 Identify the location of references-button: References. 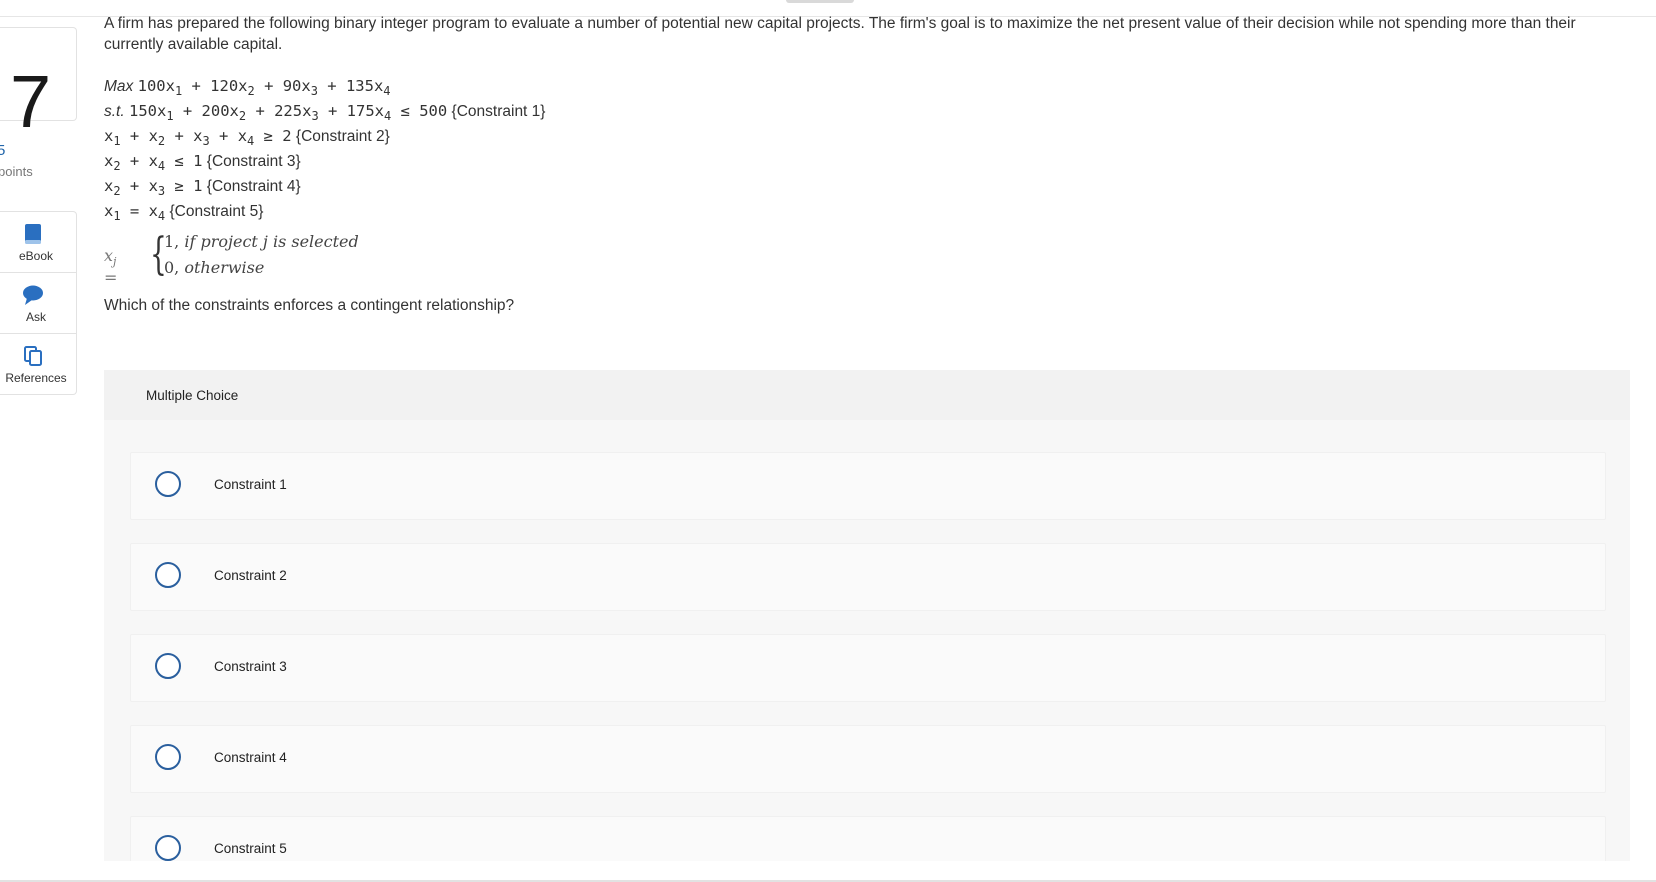
(38, 364).